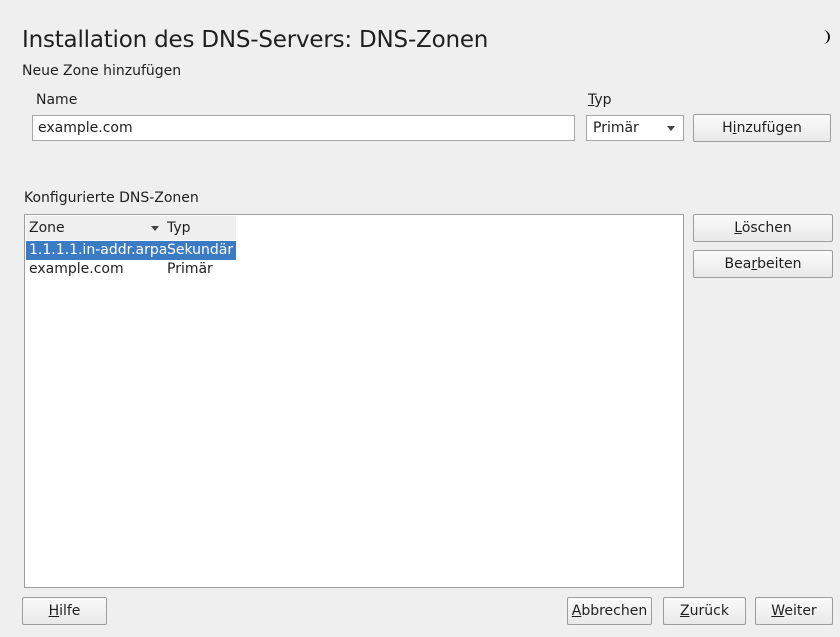 The width and height of the screenshot is (840, 637). I want to click on table-header: Zone Typ, so click(131, 228).